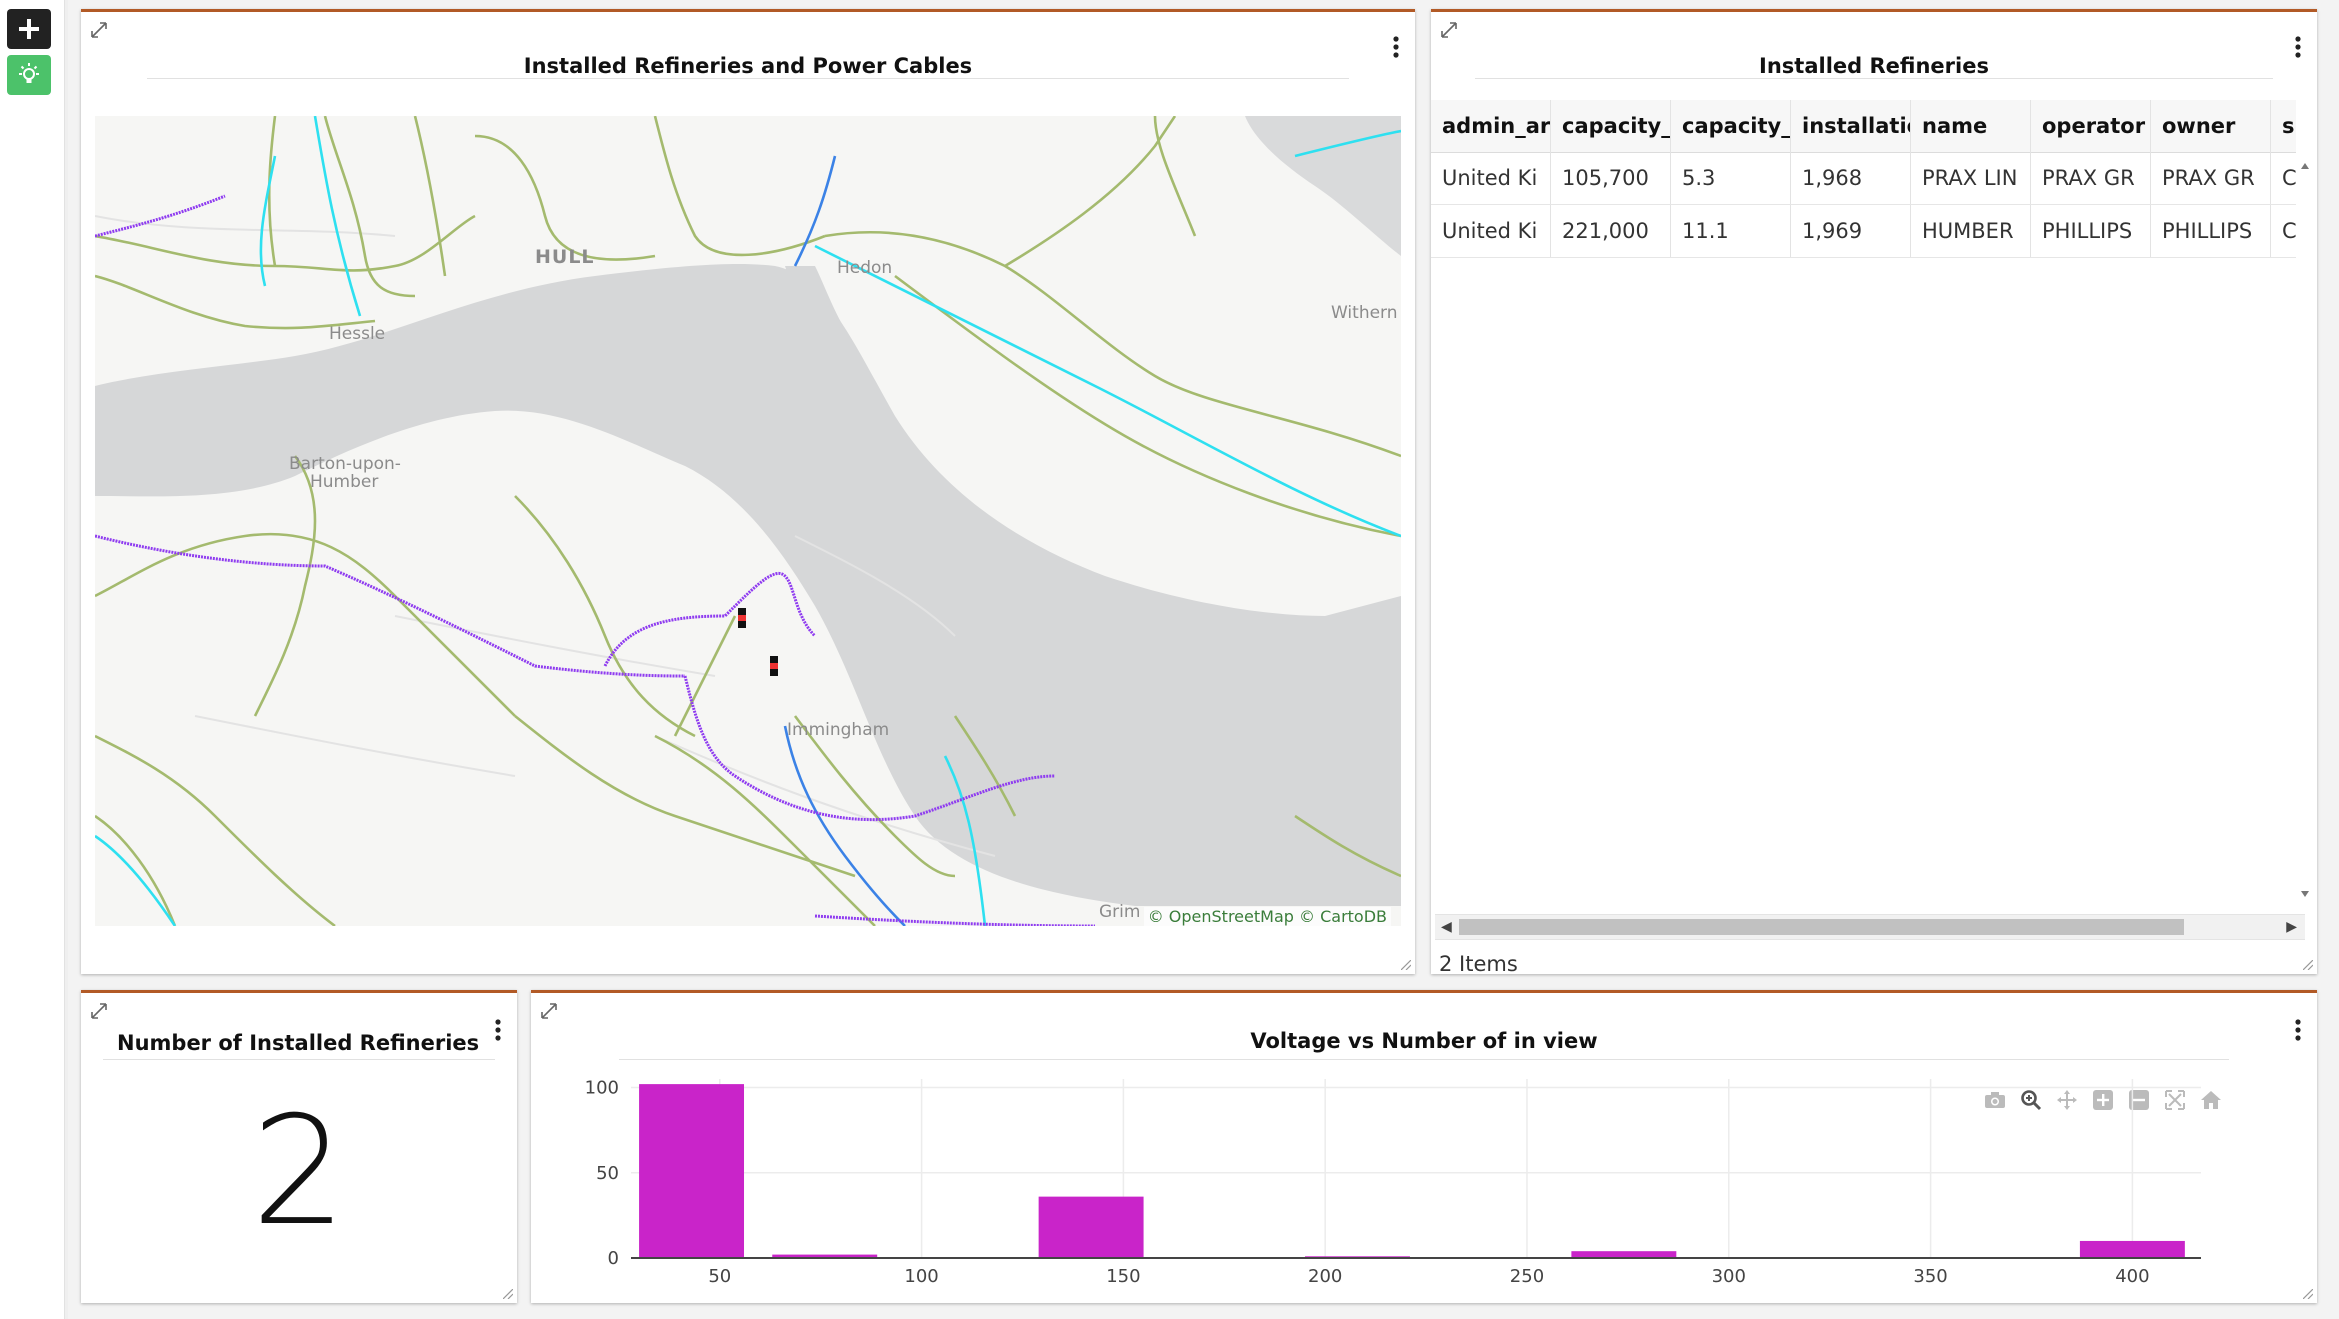 This screenshot has height=1319, width=2339. I want to click on column-header: installatio, so click(1851, 126).